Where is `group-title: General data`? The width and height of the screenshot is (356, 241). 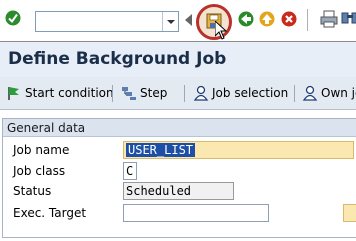 group-title: General data is located at coordinates (46, 128).